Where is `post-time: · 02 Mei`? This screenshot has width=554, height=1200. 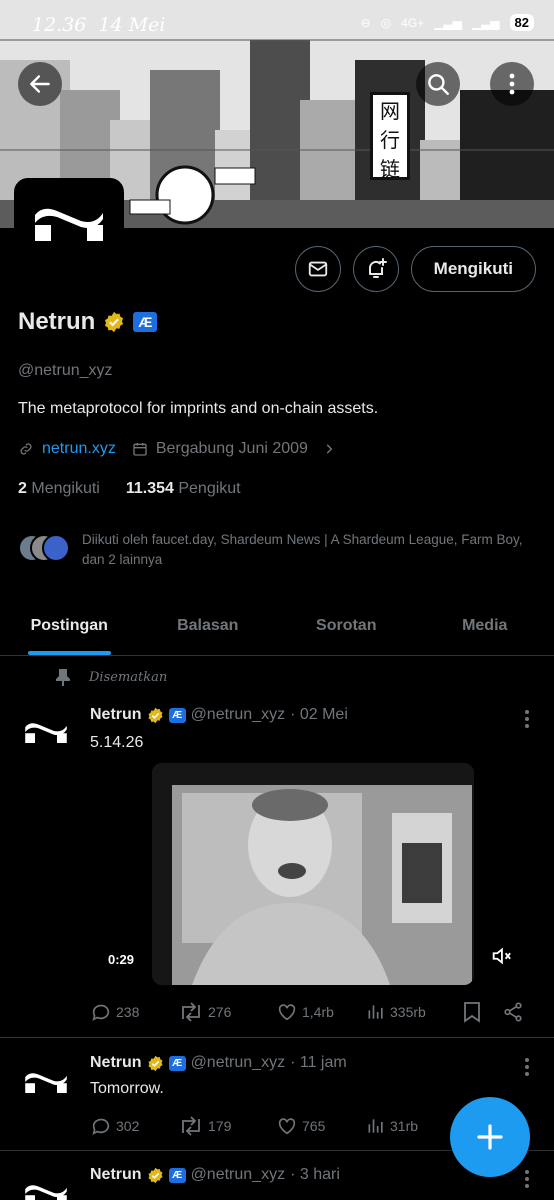
post-time: · 02 Mei is located at coordinates (319, 714).